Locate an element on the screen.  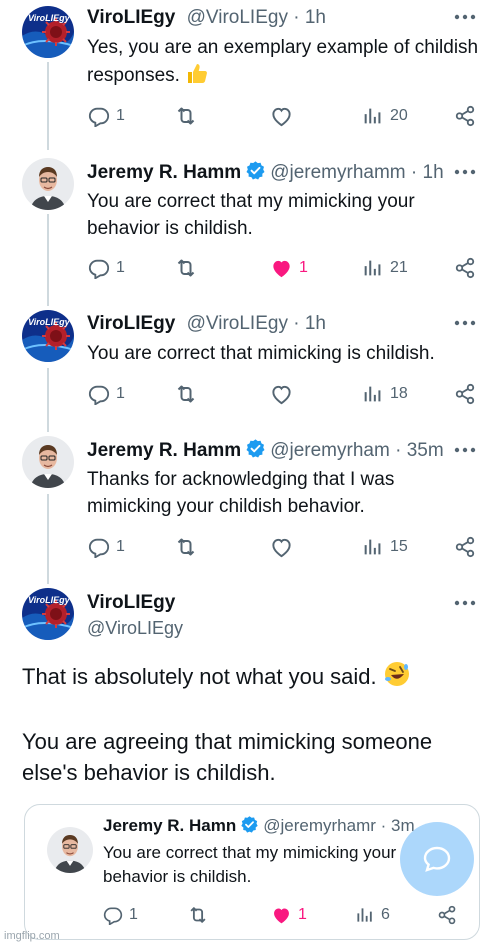
compose-bubble-icon is located at coordinates (437, 859).